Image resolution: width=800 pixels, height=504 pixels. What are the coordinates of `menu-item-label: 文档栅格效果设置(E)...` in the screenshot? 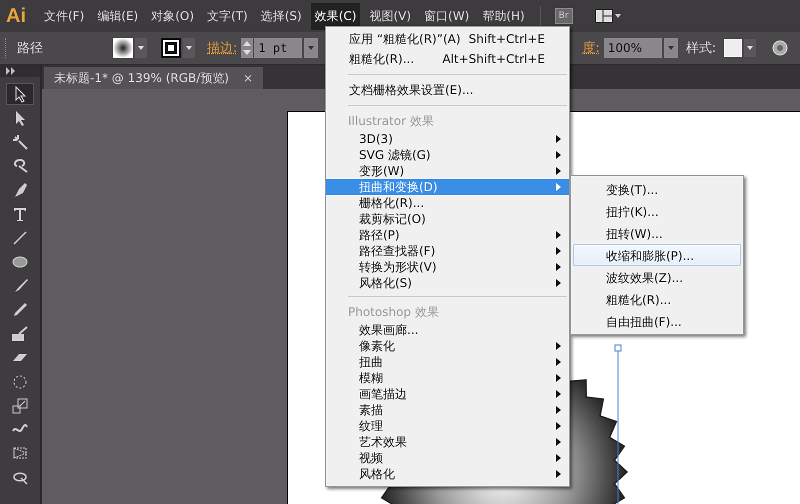 It's located at (411, 90).